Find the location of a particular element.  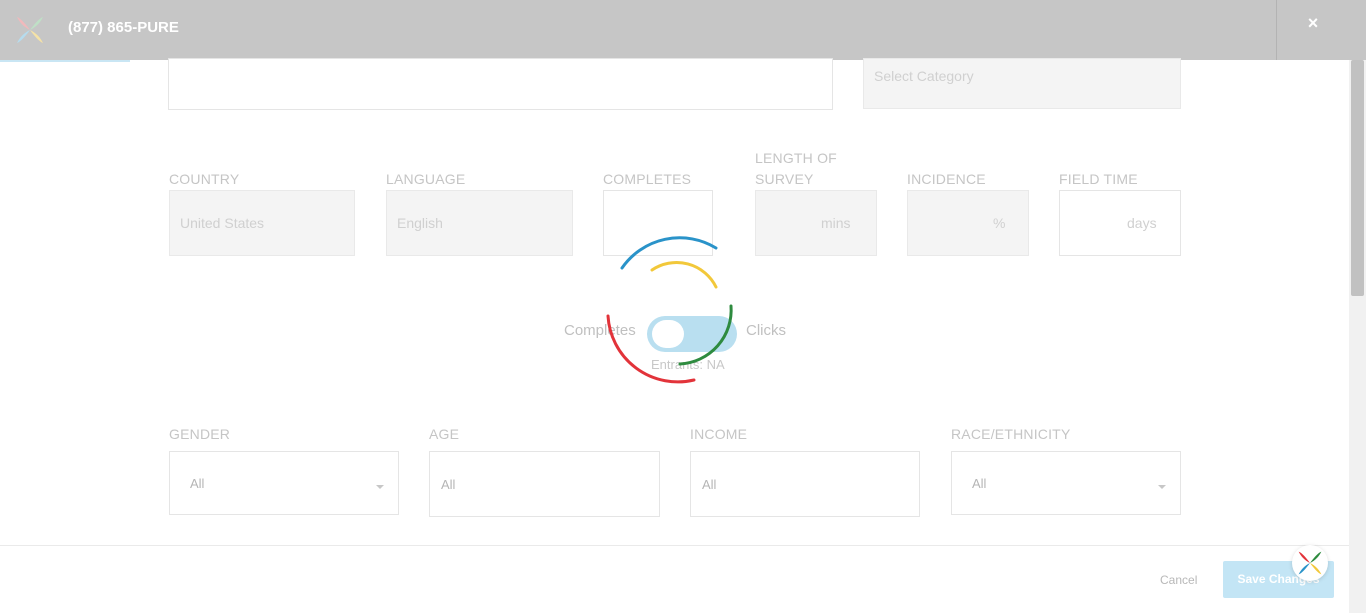

income-label: INCOME is located at coordinates (719, 434).